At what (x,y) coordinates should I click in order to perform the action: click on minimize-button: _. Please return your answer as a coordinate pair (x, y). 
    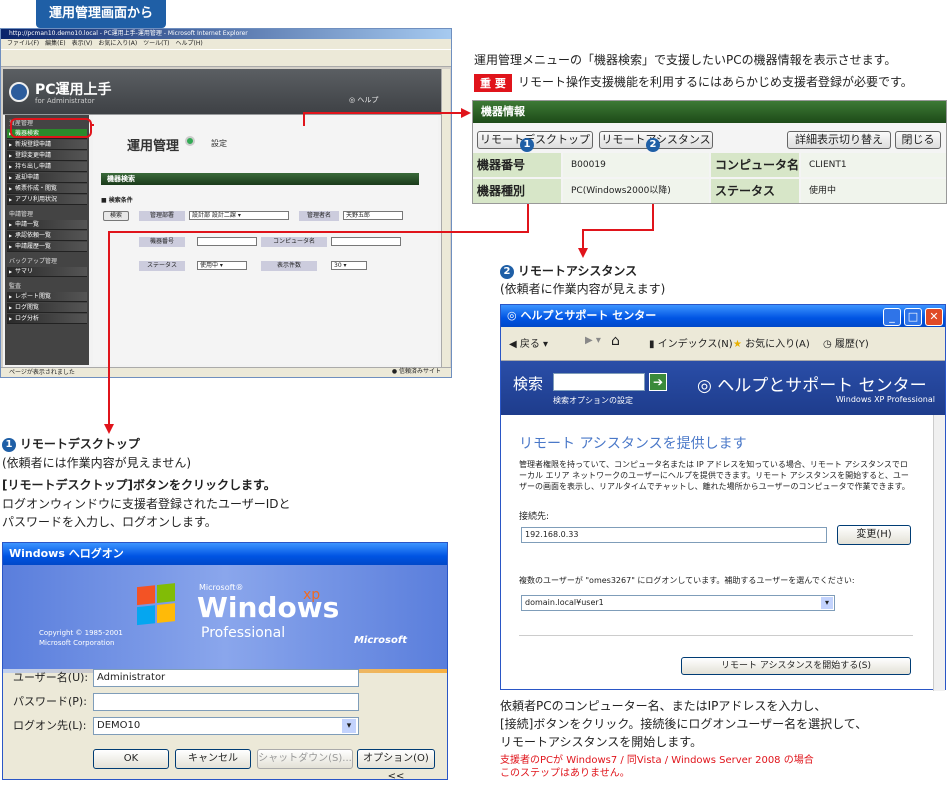
    Looking at the image, I should click on (892, 317).